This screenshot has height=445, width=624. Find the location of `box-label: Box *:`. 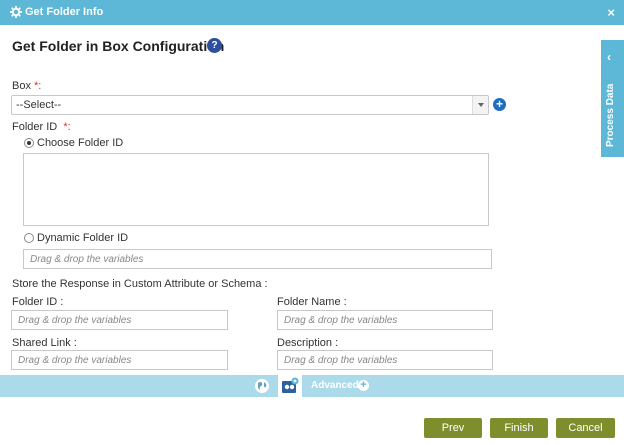

box-label: Box *: is located at coordinates (26, 86).